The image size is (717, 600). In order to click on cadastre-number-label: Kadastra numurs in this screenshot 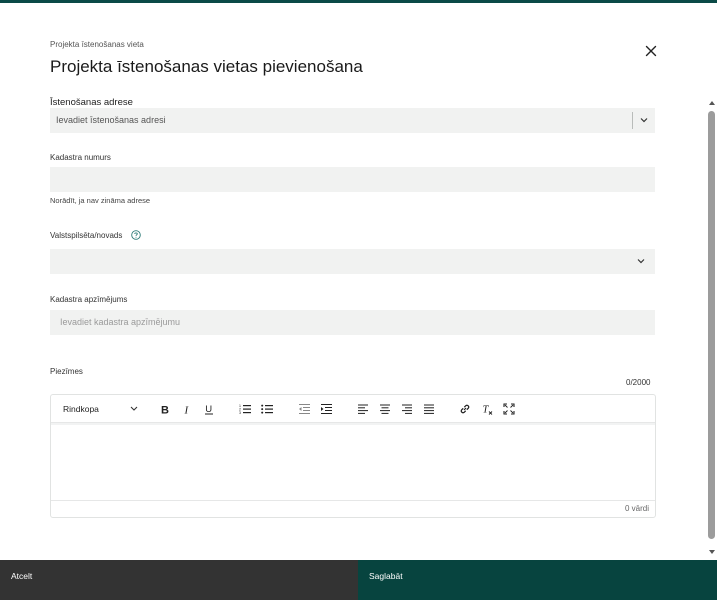, I will do `click(80, 157)`.